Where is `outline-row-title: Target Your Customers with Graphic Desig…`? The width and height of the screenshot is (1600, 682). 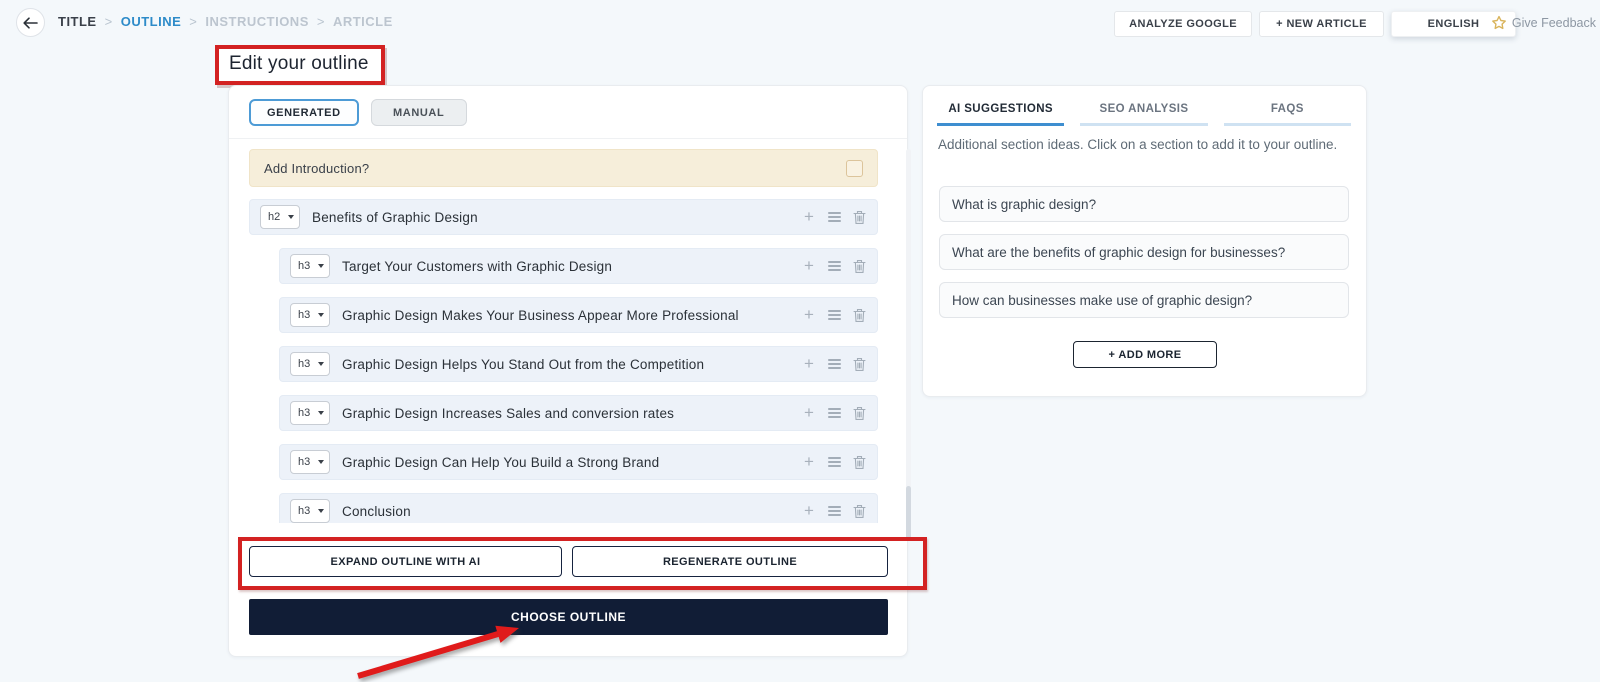
outline-row-title: Target Your Customers with Graphic Desig… is located at coordinates (477, 266).